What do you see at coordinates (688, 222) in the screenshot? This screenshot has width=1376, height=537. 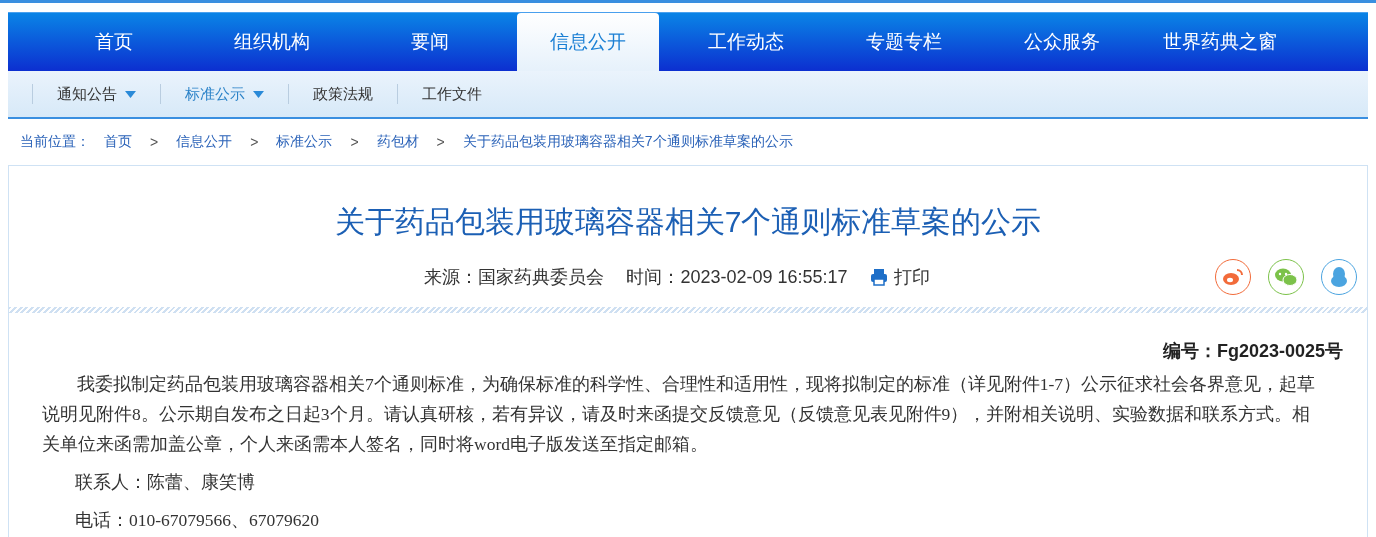 I see `article-title: 关于药品包装用玻璃容器相关7个通则标准草案的公示` at bounding box center [688, 222].